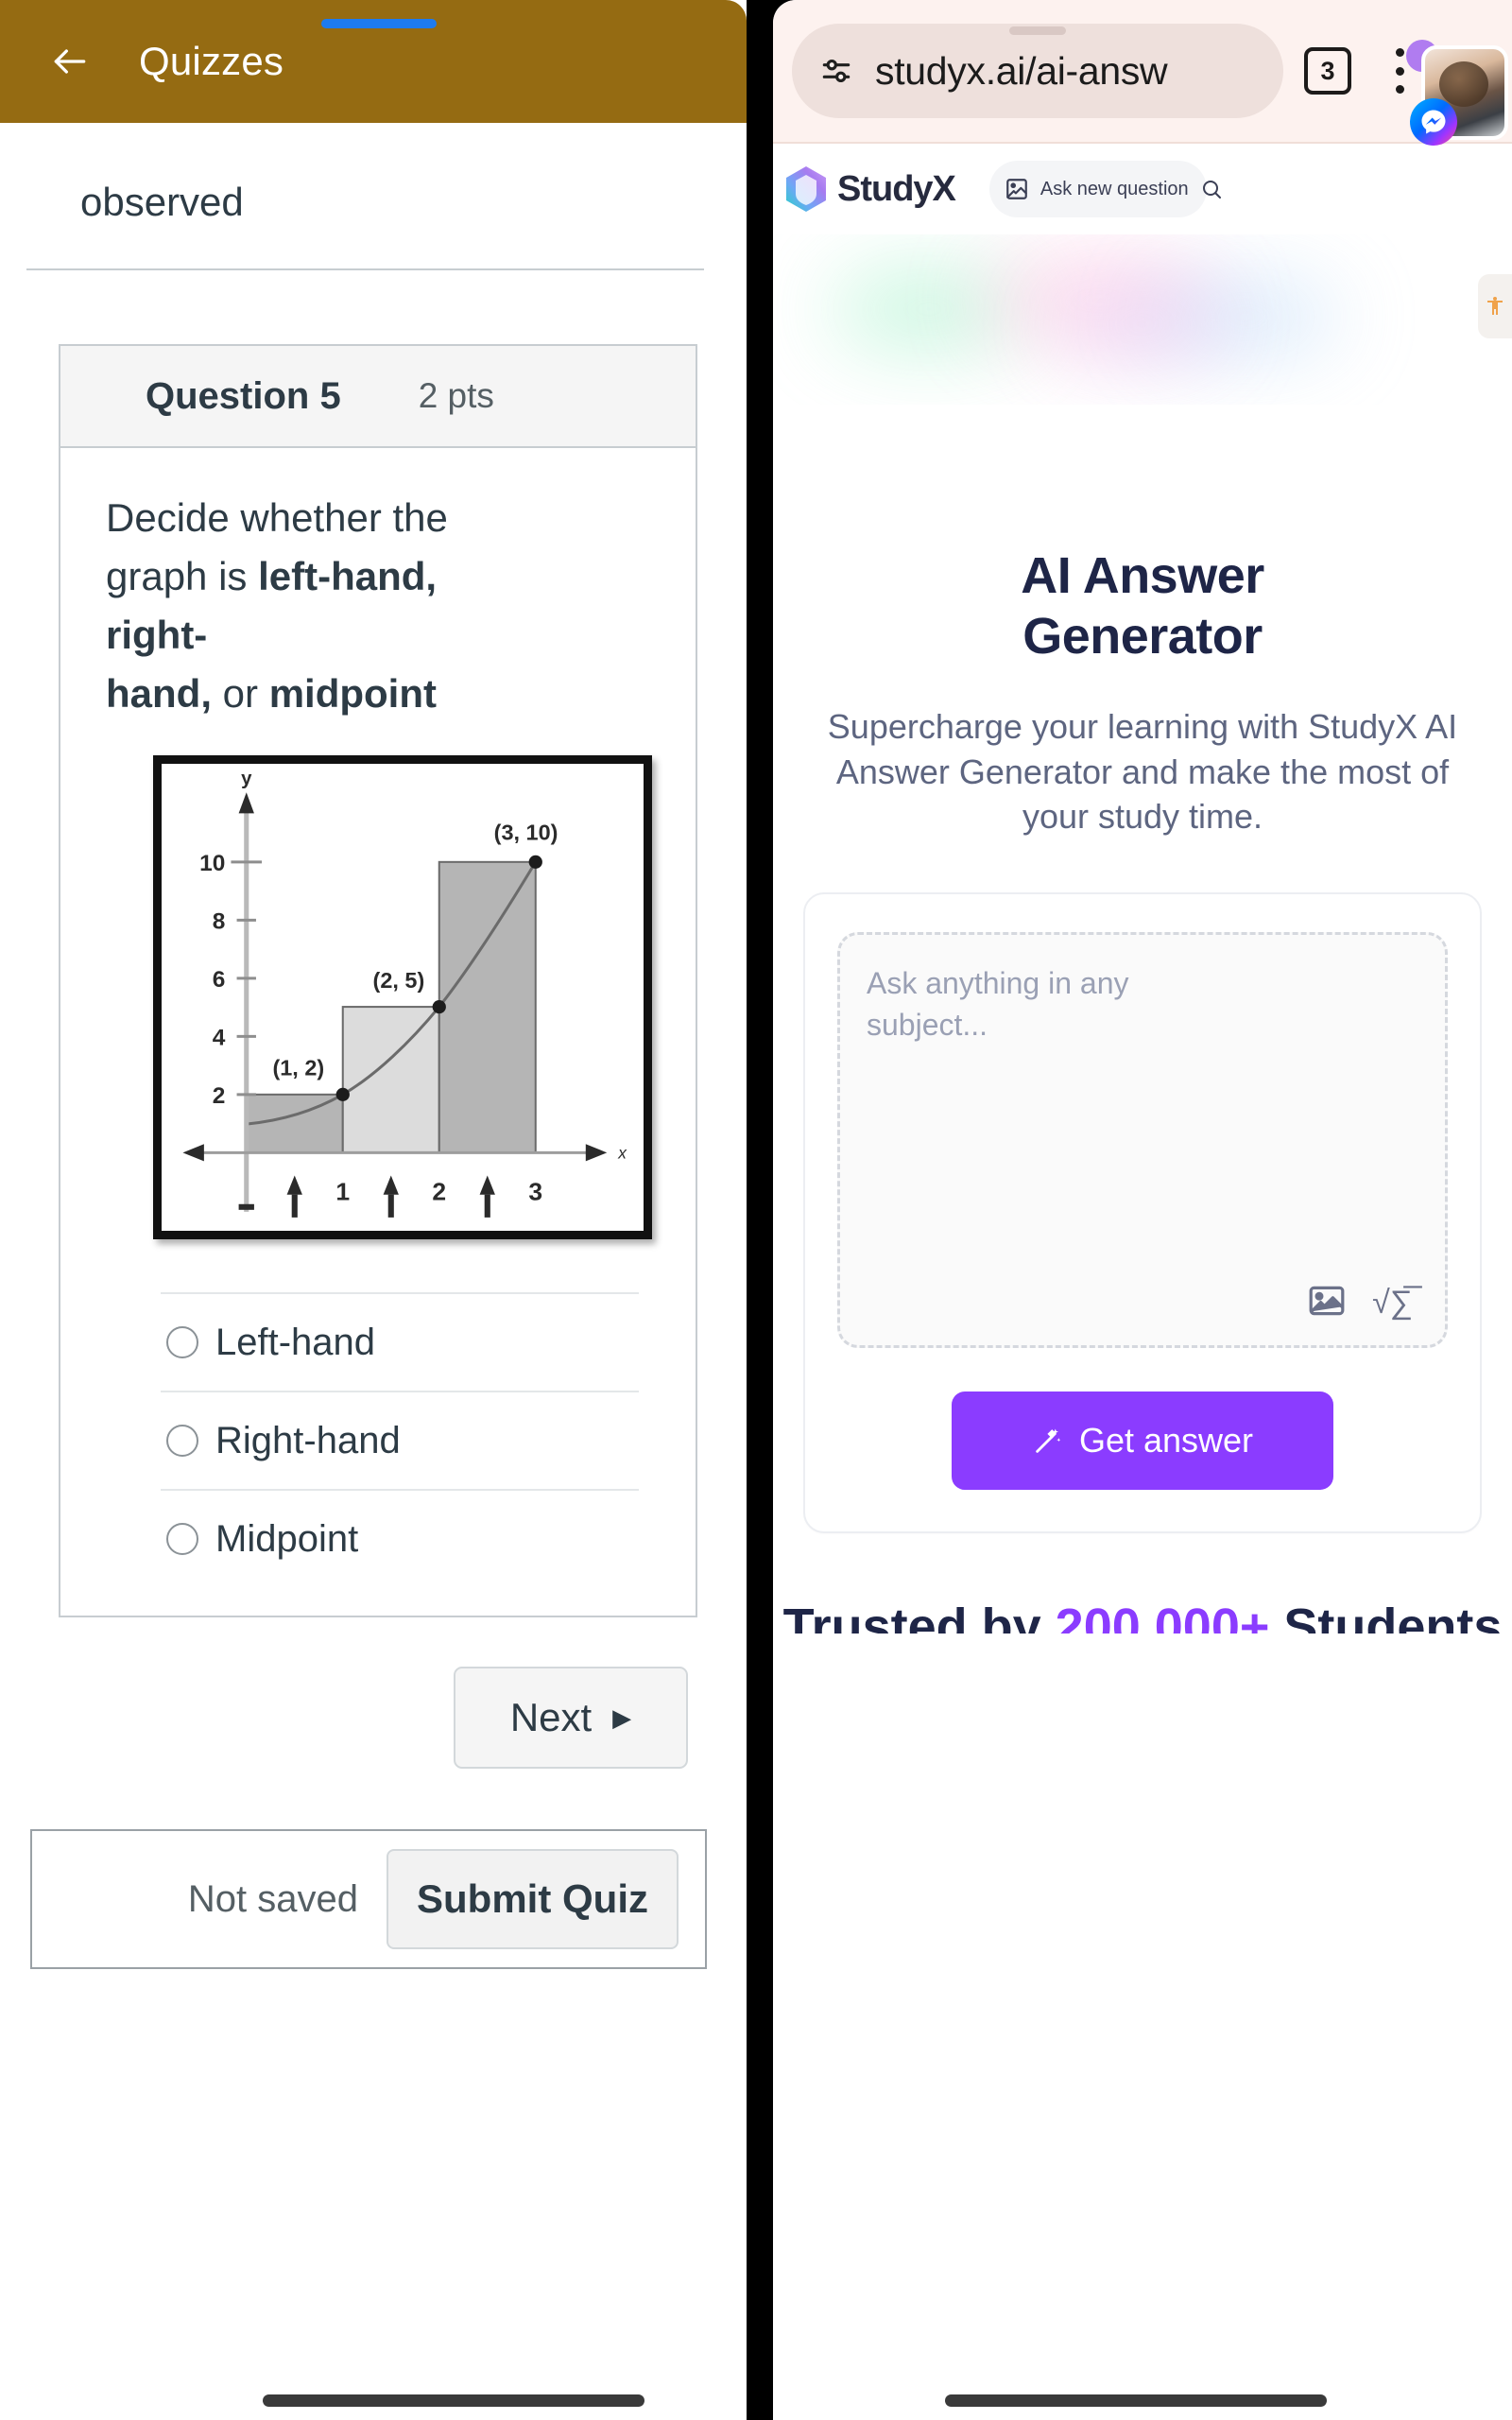 This screenshot has width=1512, height=2420. Describe the element at coordinates (1136, 2401) in the screenshot. I see `right-gesture-nav-bar` at that location.